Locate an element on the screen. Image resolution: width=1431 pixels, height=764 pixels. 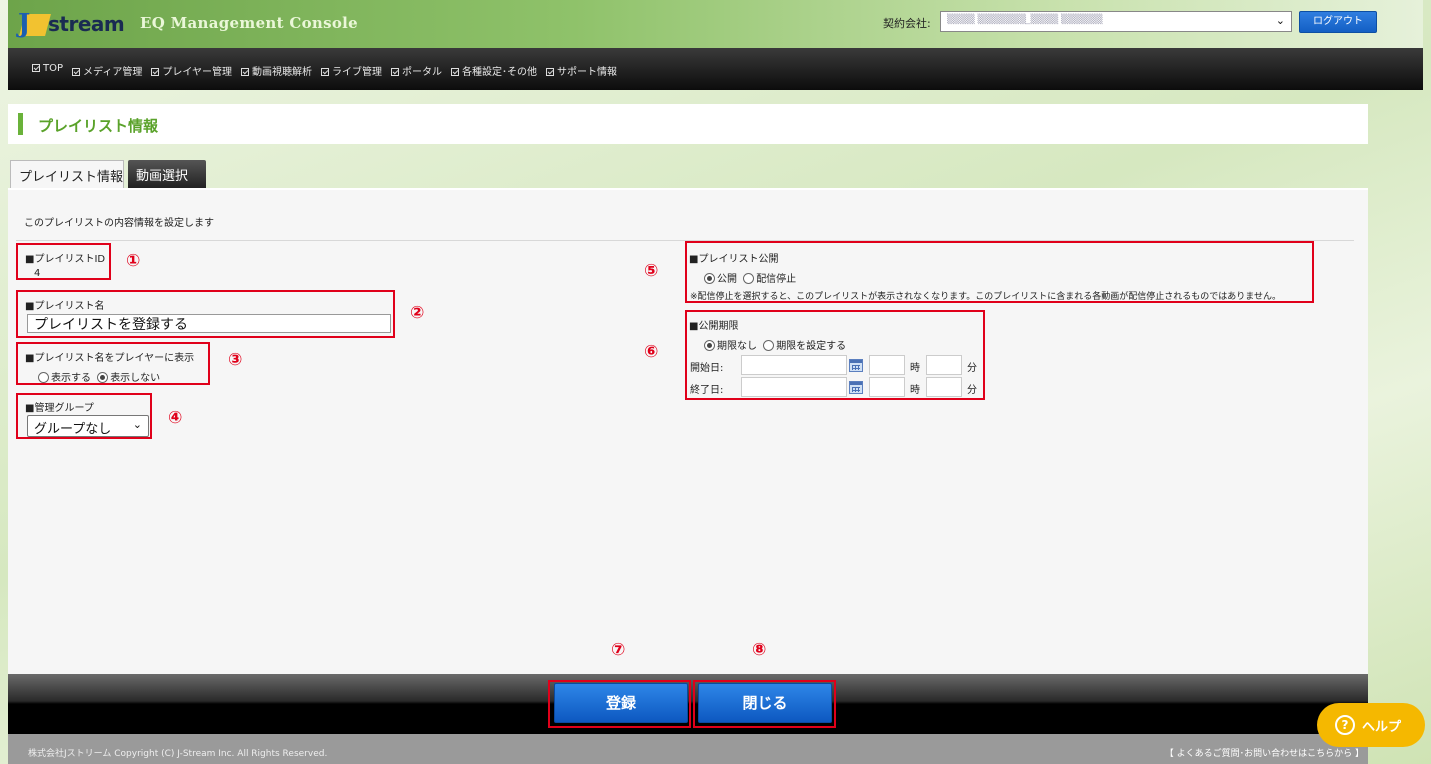
logo-text: stream is located at coordinates (86, 24).